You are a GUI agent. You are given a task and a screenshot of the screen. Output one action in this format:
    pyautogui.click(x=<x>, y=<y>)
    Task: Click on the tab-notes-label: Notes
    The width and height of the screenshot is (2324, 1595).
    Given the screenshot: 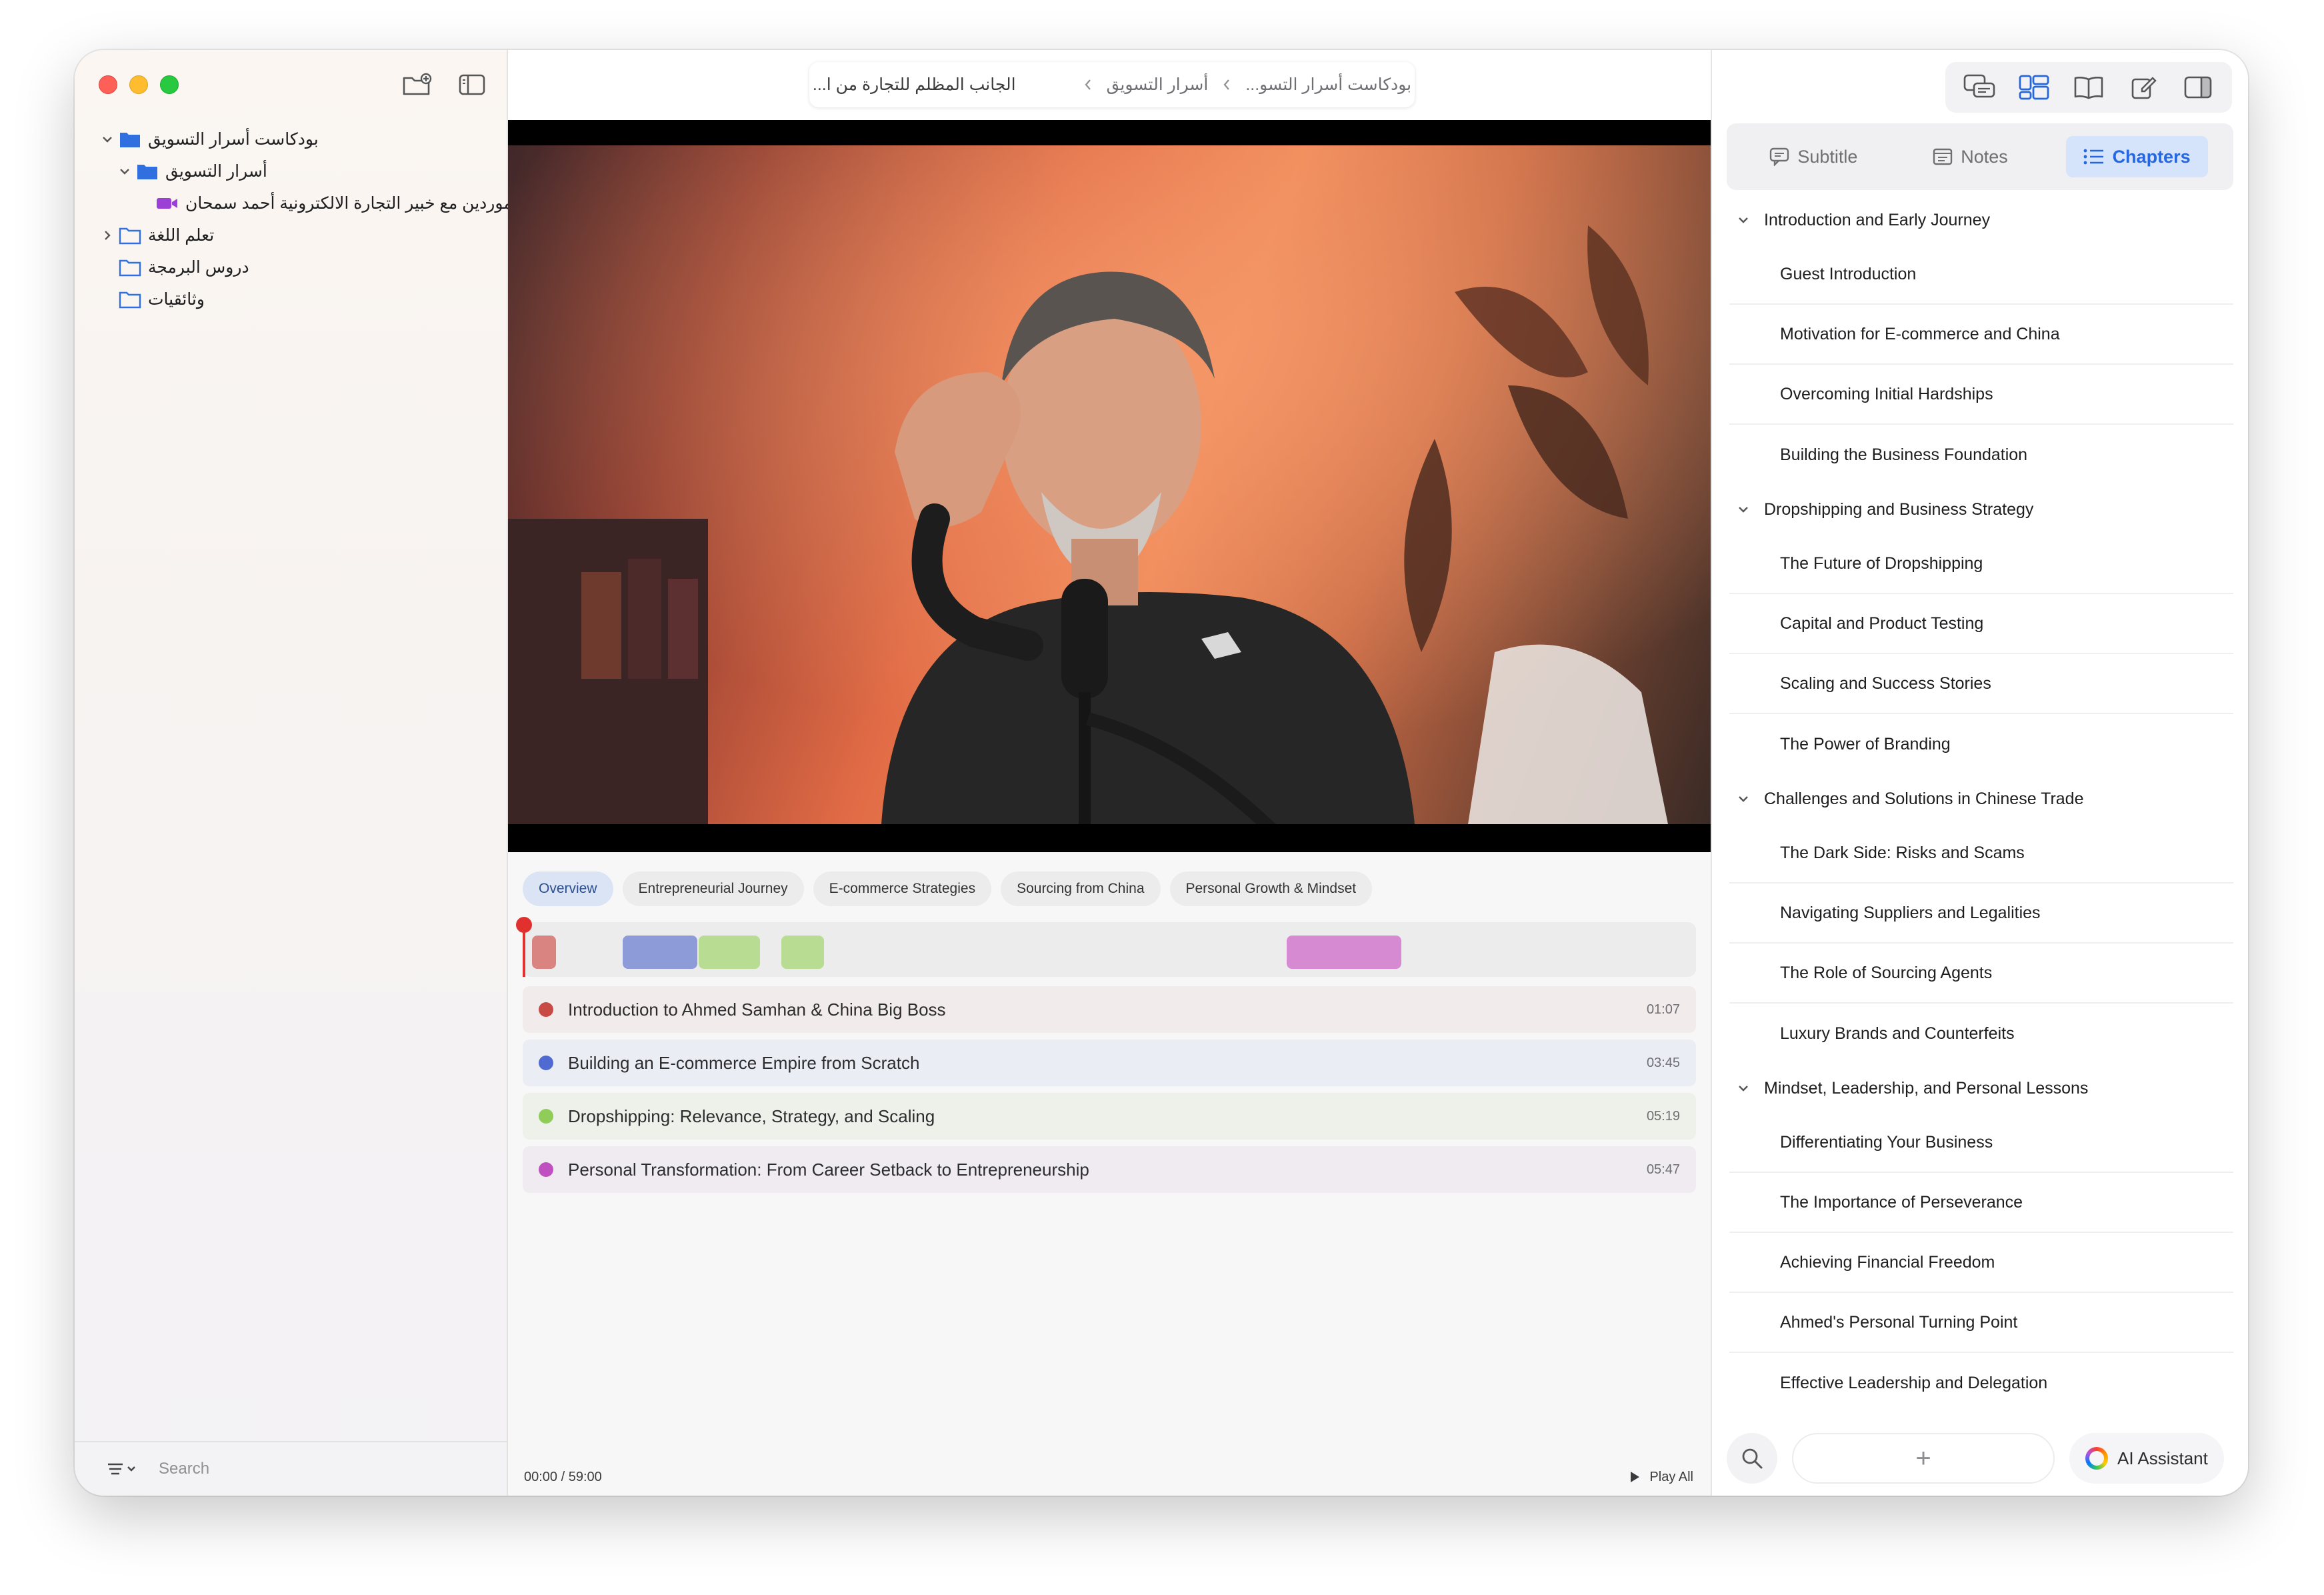 What is the action you would take?
    pyautogui.click(x=1984, y=156)
    